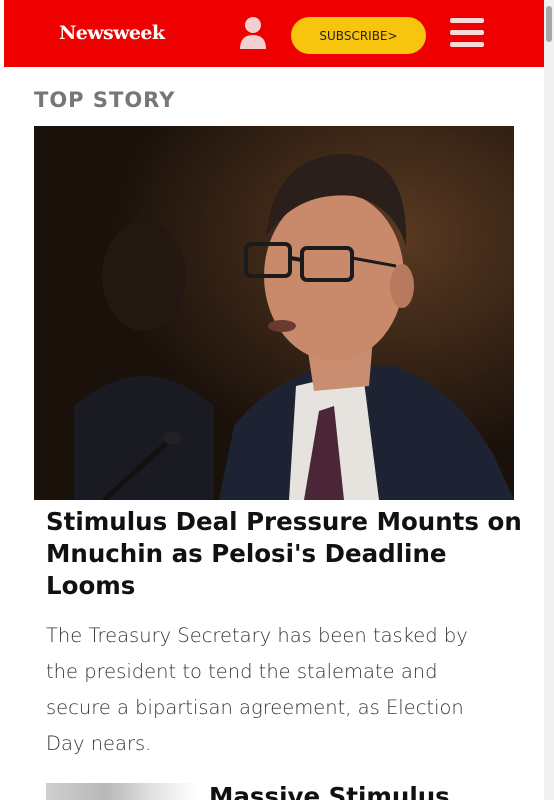  I want to click on next-story-thumbnail, so click(121, 791).